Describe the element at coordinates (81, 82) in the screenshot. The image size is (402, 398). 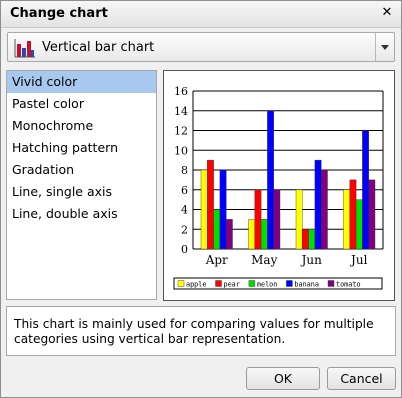
I see `style-item-vivid-color: Vivid color` at that location.